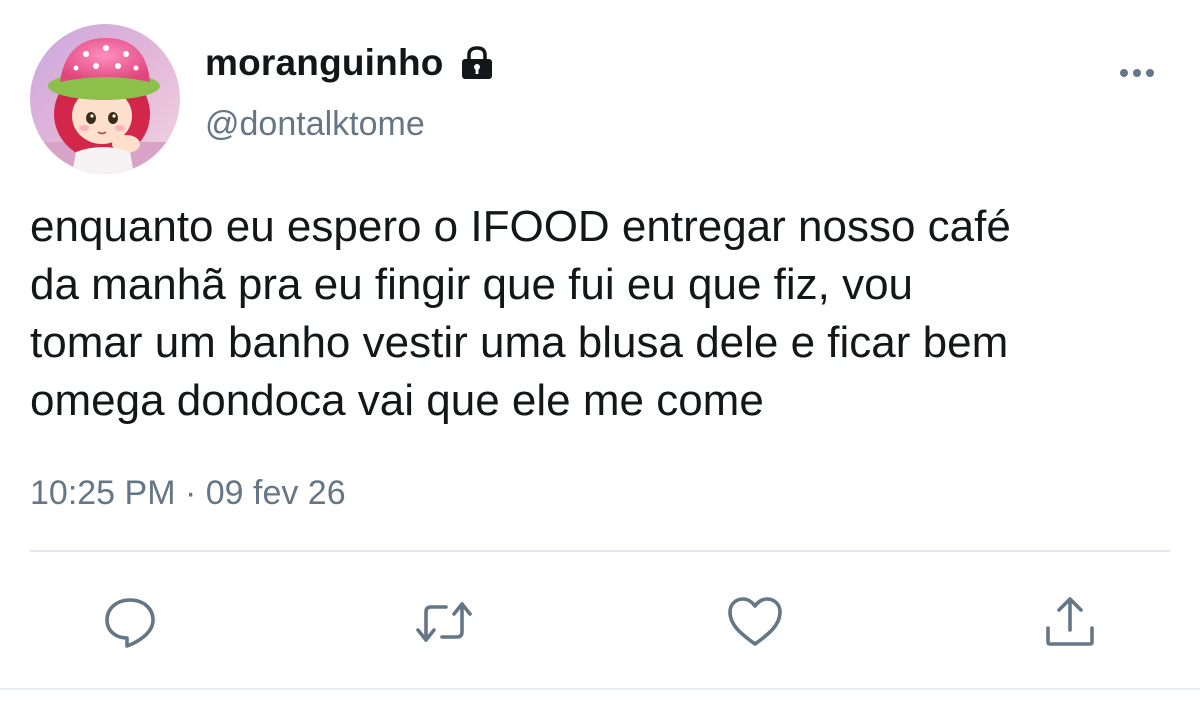 The width and height of the screenshot is (1200, 710). I want to click on tweet-timestamp: 10:25 PM · 09 fev 26, so click(188, 493).